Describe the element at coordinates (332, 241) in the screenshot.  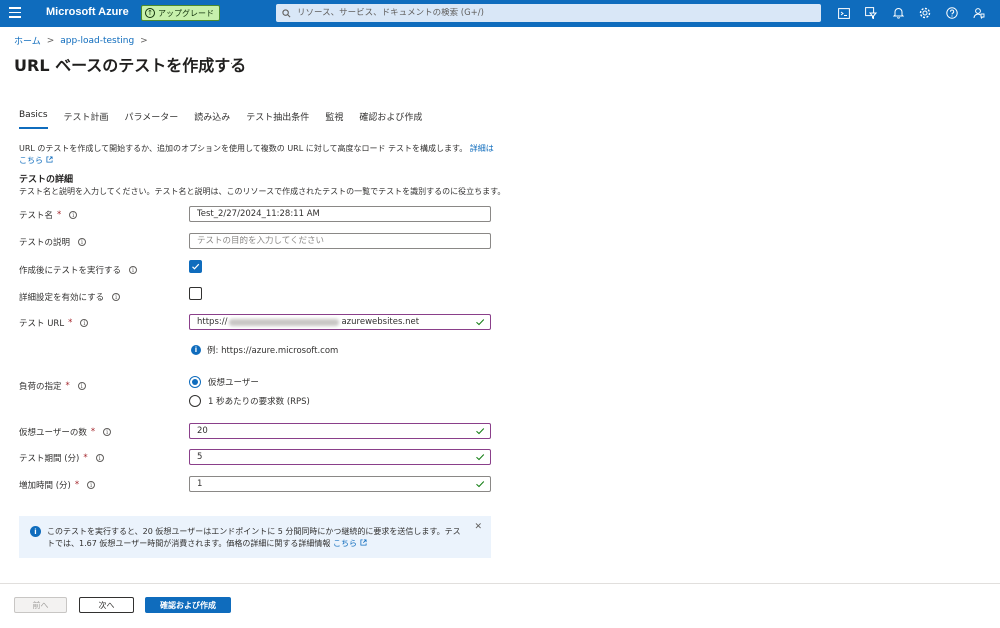
I see `test-description-input` at that location.